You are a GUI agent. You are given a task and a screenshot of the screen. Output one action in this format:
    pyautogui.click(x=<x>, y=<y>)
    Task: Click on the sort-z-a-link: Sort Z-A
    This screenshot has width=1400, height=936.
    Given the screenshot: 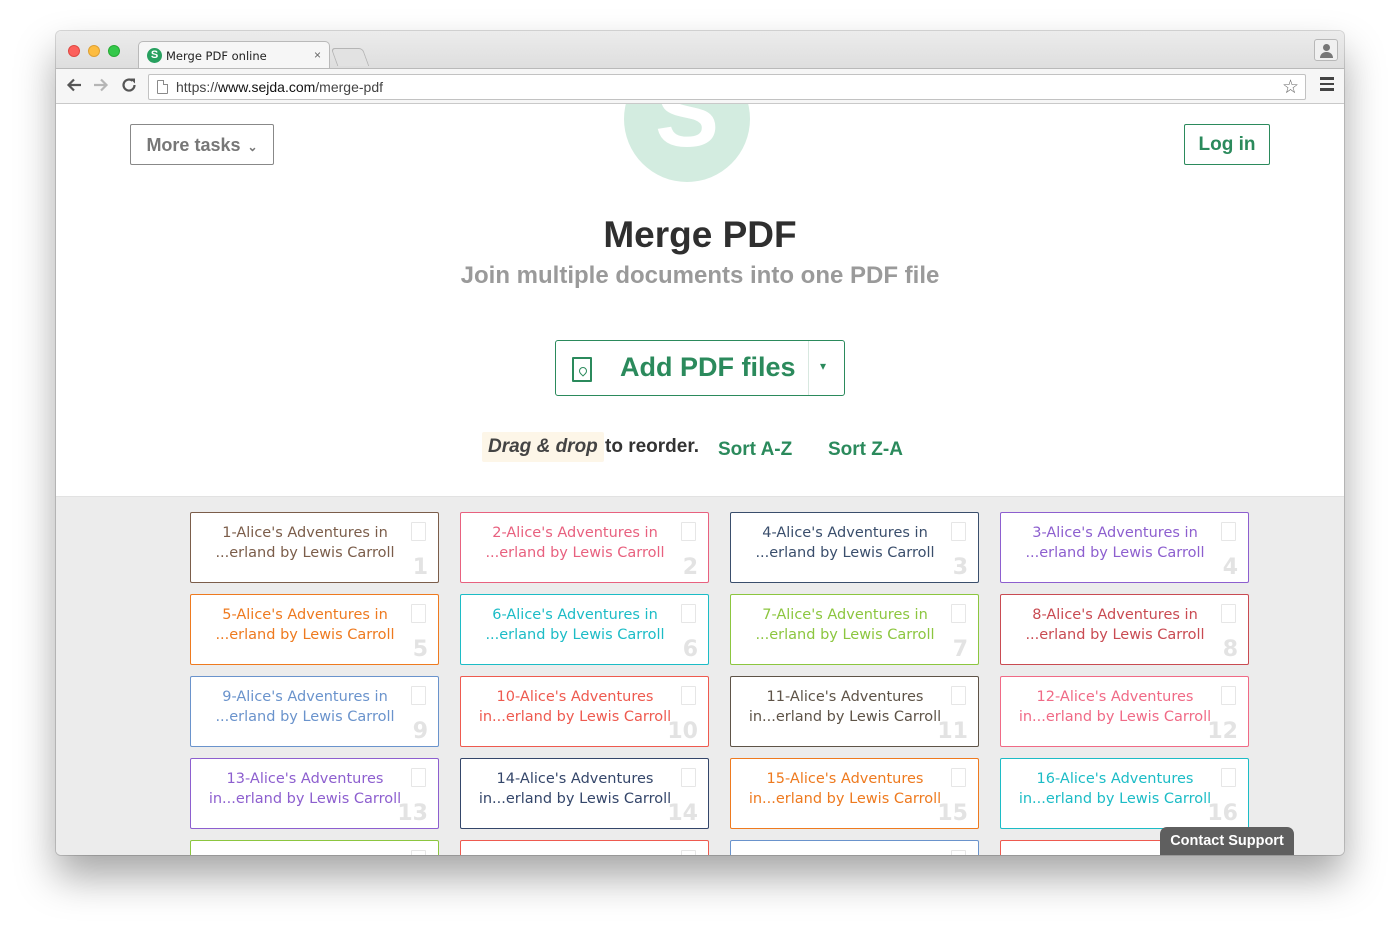 What is the action you would take?
    pyautogui.click(x=865, y=450)
    